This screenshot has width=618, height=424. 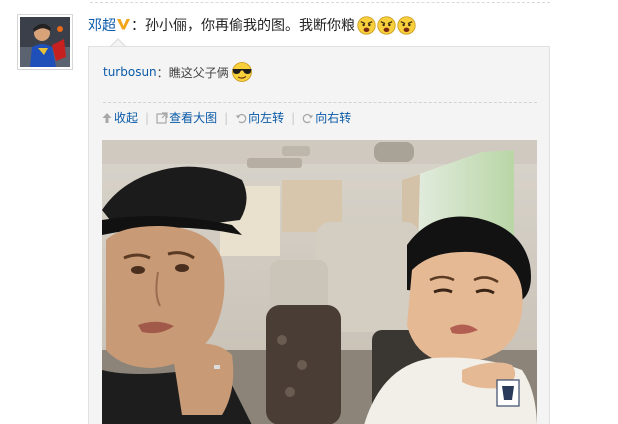 I want to click on repost-author-link: turbosun, so click(x=130, y=72).